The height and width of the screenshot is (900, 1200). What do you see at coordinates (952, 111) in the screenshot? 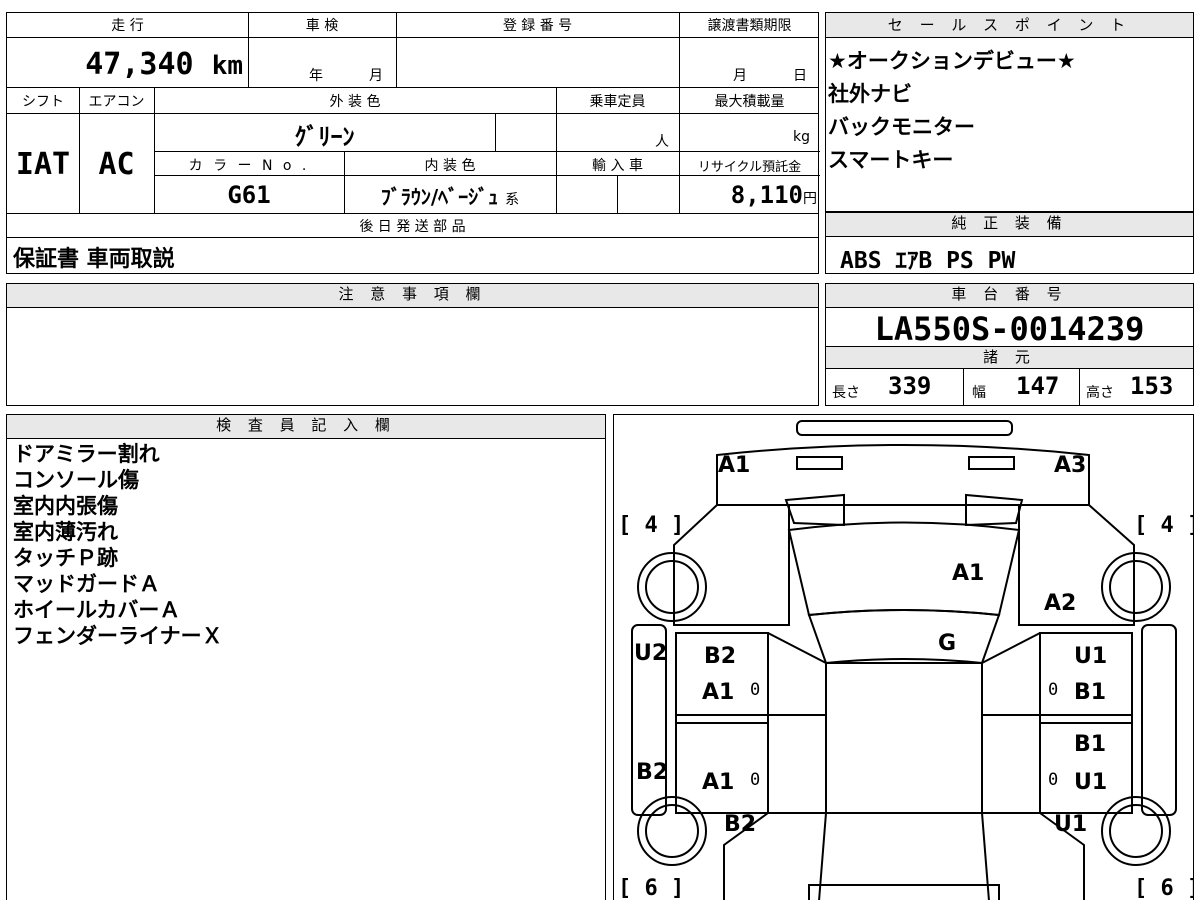
I see `sales-point-list: ★オークションデビュー★ 社外ナビバックモニター スマートキー` at bounding box center [952, 111].